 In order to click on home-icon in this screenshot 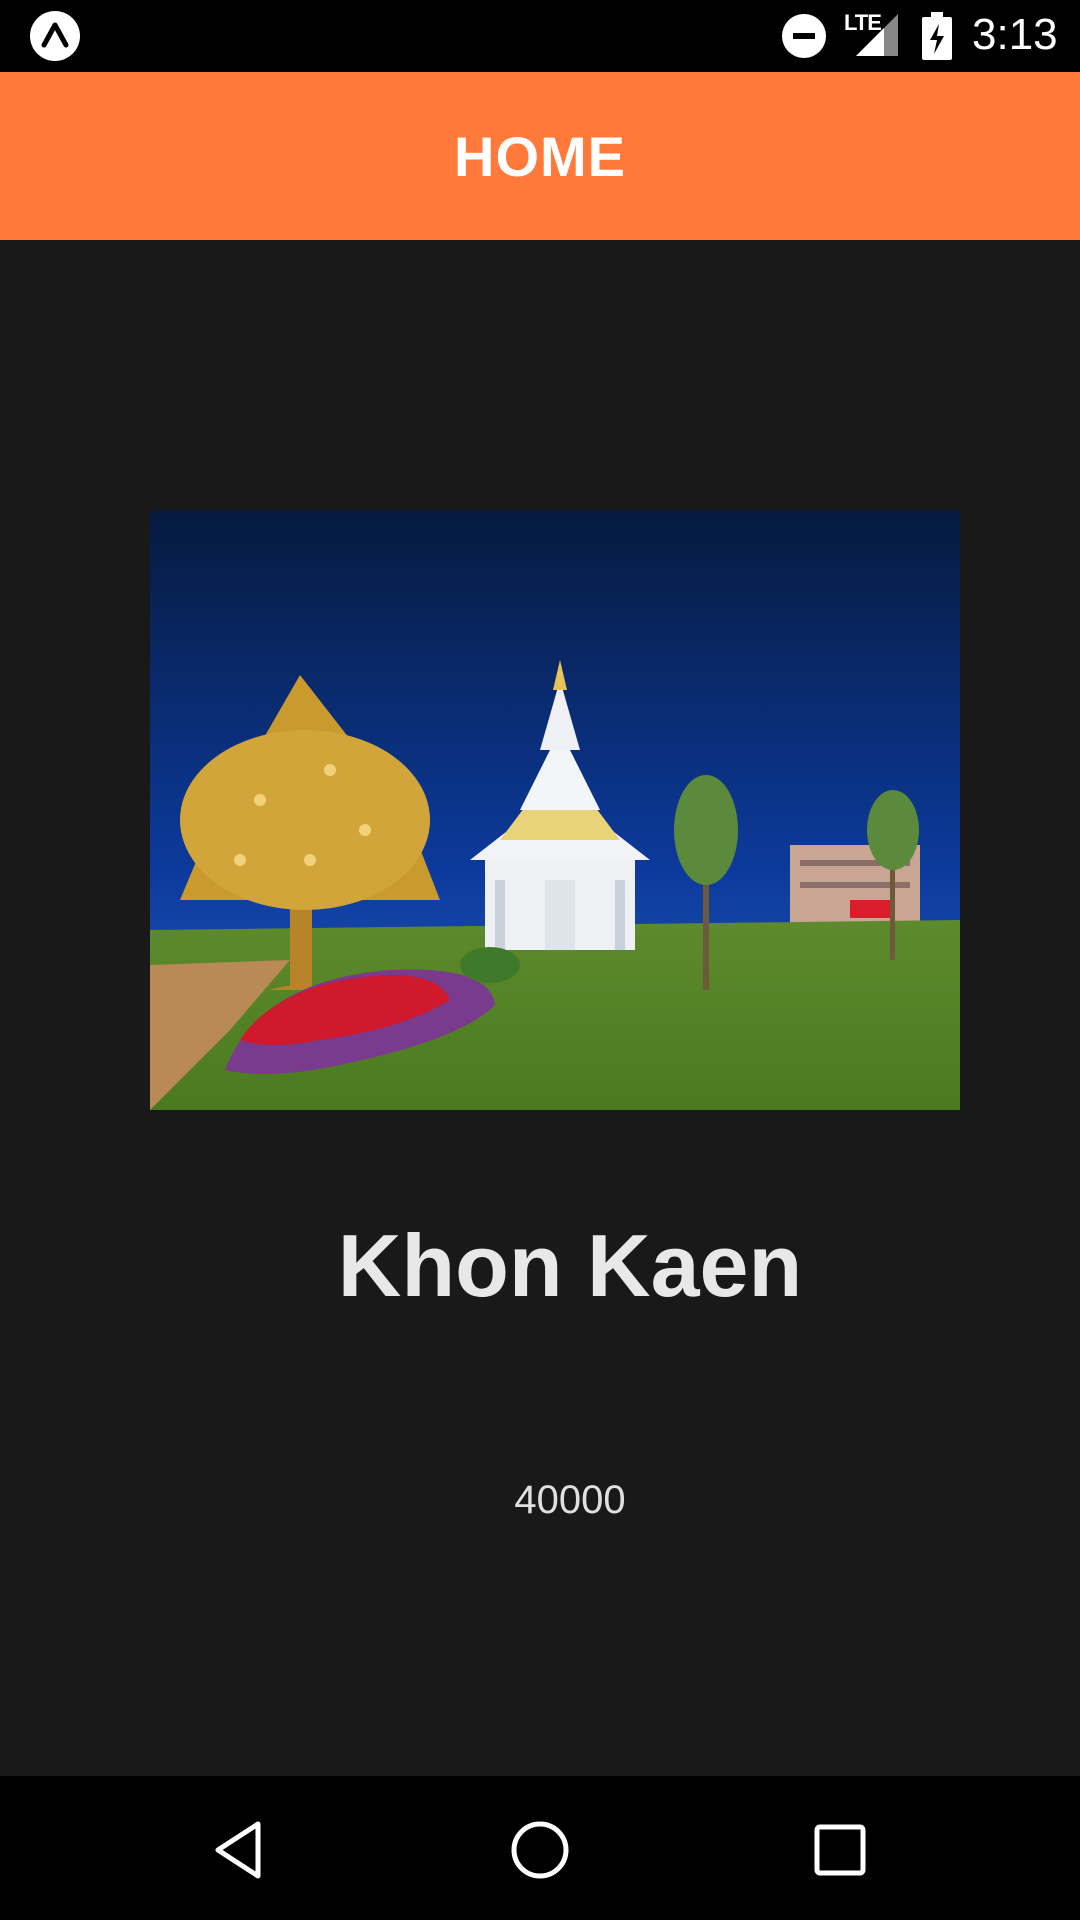, I will do `click(540, 1850)`.